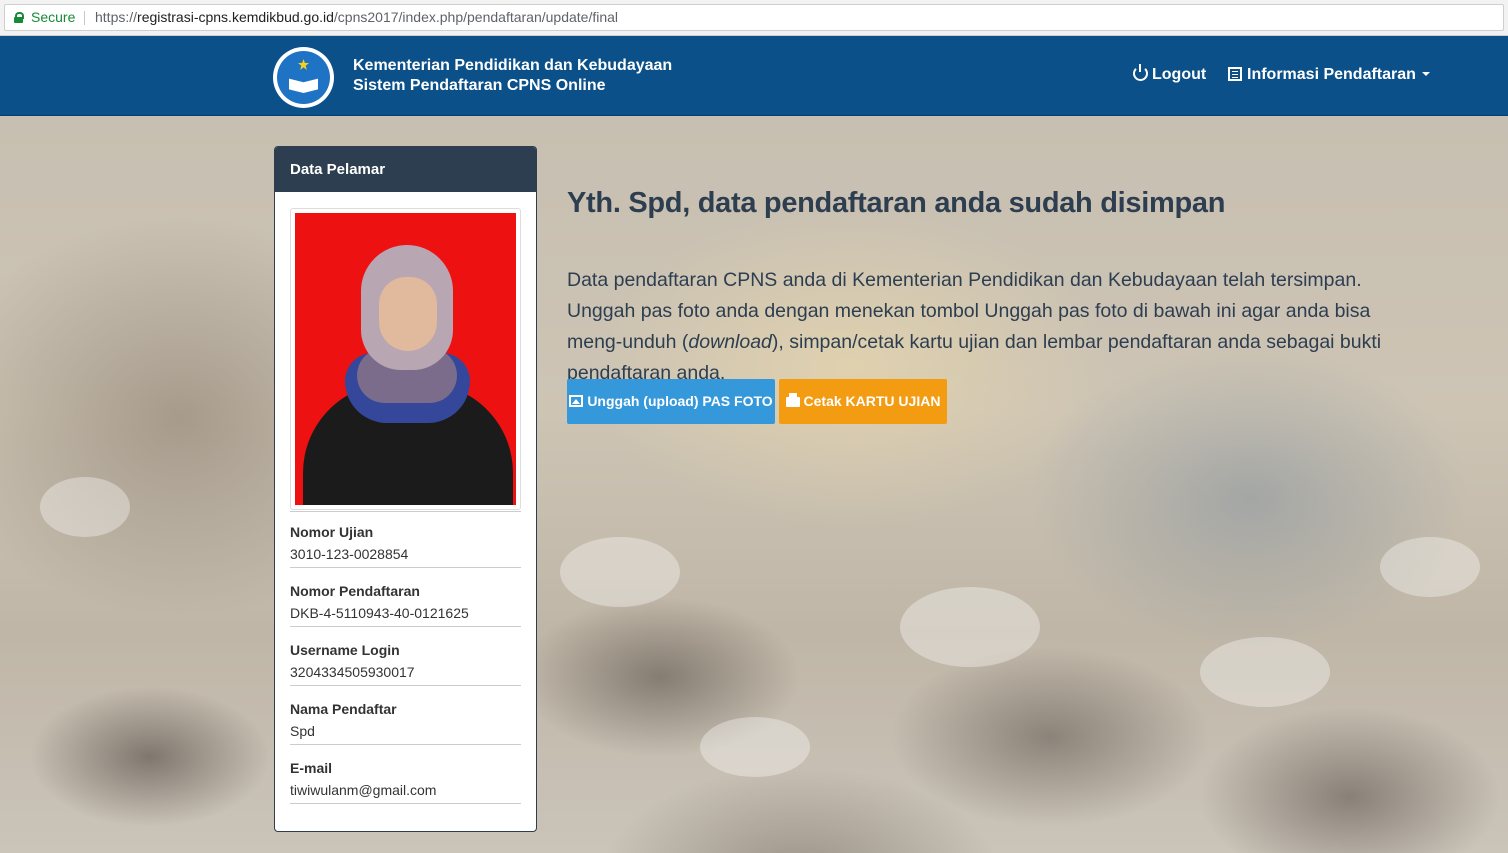 Image resolution: width=1508 pixels, height=853 pixels. I want to click on informasi-pendaftaran-dropdown: Informasi Pendaftaran, so click(1329, 75).